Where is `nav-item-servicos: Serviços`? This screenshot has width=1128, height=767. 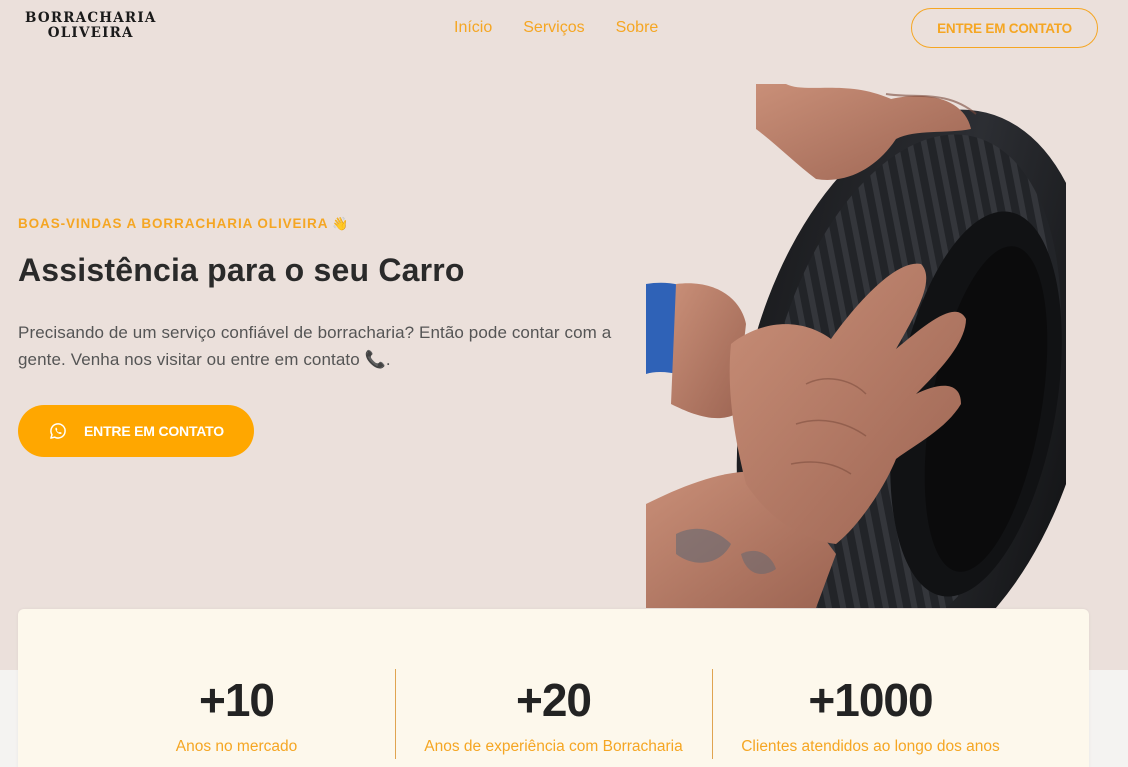
nav-item-servicos: Serviços is located at coordinates (553, 28).